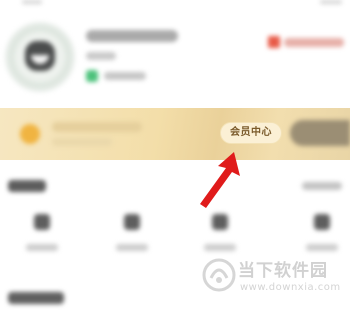  I want to click on watermark-url: www.downxia.com, so click(290, 287).